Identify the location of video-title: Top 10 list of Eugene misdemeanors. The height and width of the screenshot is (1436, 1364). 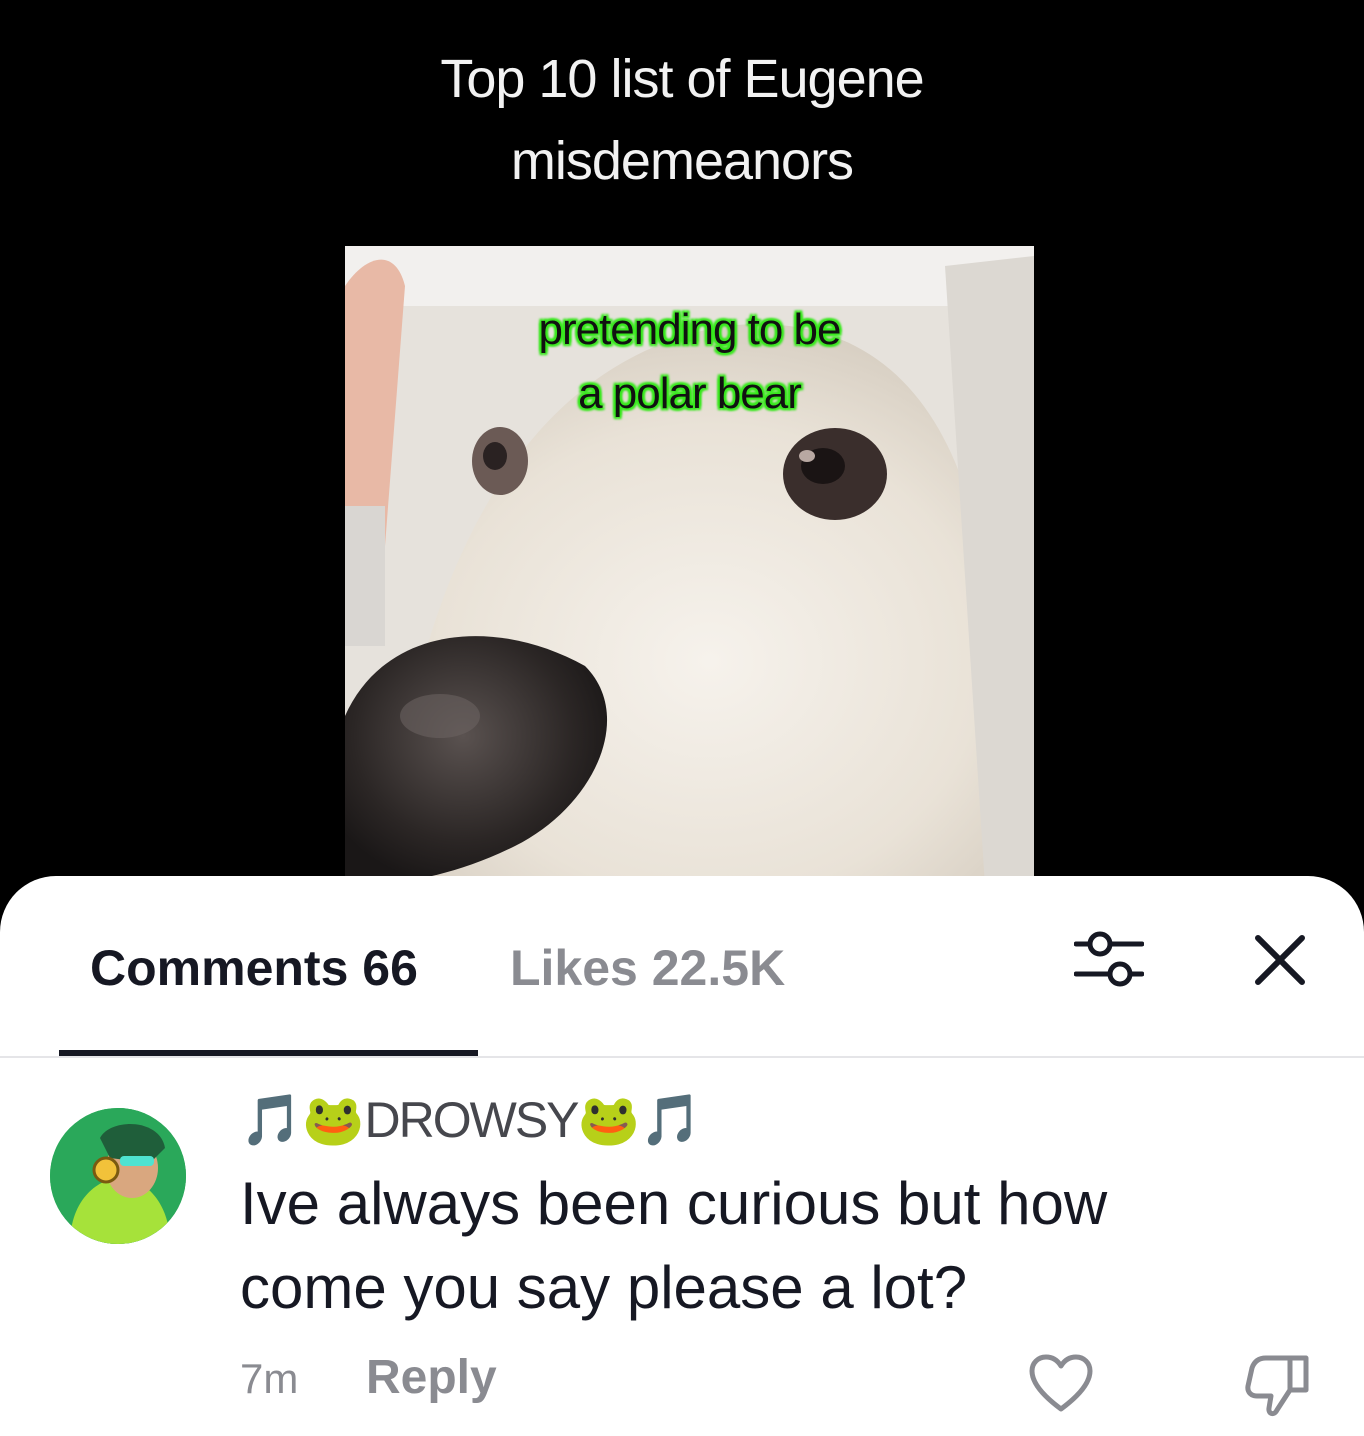
(682, 120).